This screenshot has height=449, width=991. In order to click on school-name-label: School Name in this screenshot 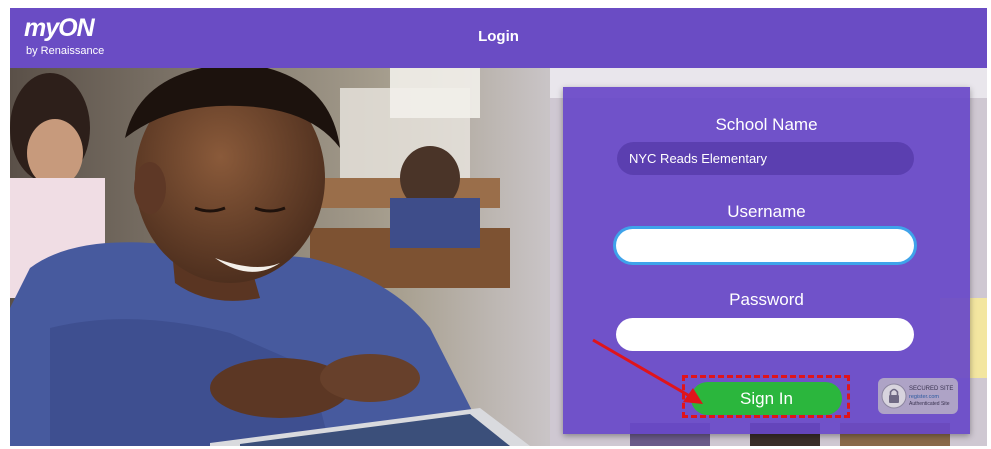, I will do `click(766, 124)`.